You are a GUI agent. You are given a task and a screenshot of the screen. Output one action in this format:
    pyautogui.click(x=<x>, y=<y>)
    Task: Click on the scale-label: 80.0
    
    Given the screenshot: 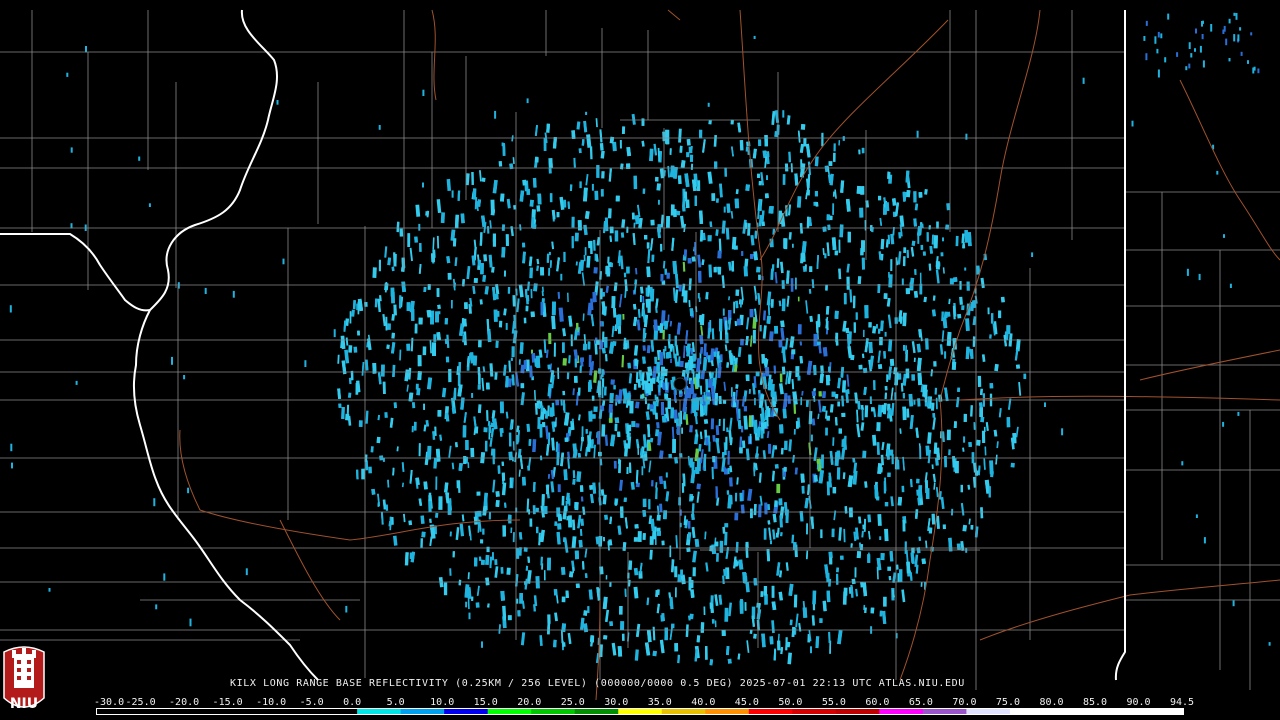 What is the action you would take?
    pyautogui.click(x=1051, y=702)
    